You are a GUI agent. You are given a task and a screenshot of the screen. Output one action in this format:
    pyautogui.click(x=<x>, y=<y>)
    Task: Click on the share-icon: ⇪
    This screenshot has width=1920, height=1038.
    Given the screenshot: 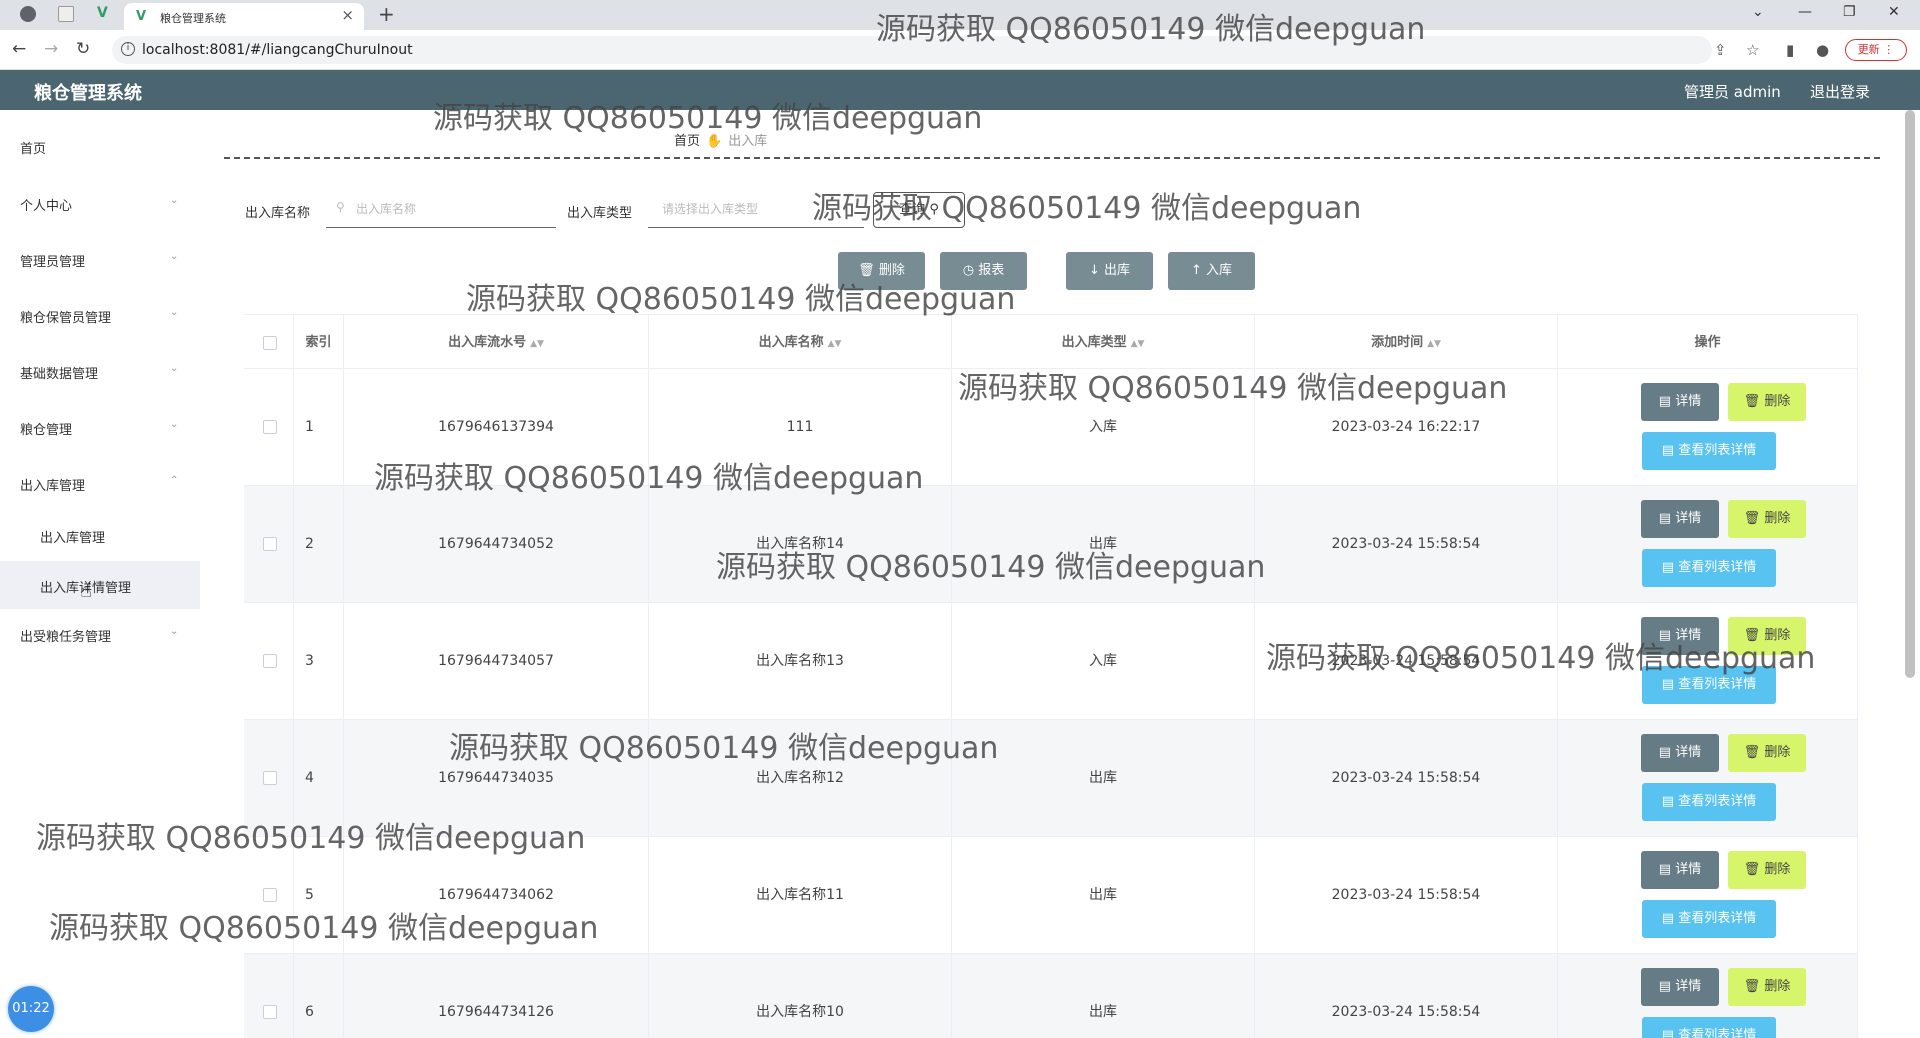 What is the action you would take?
    pyautogui.click(x=1720, y=50)
    